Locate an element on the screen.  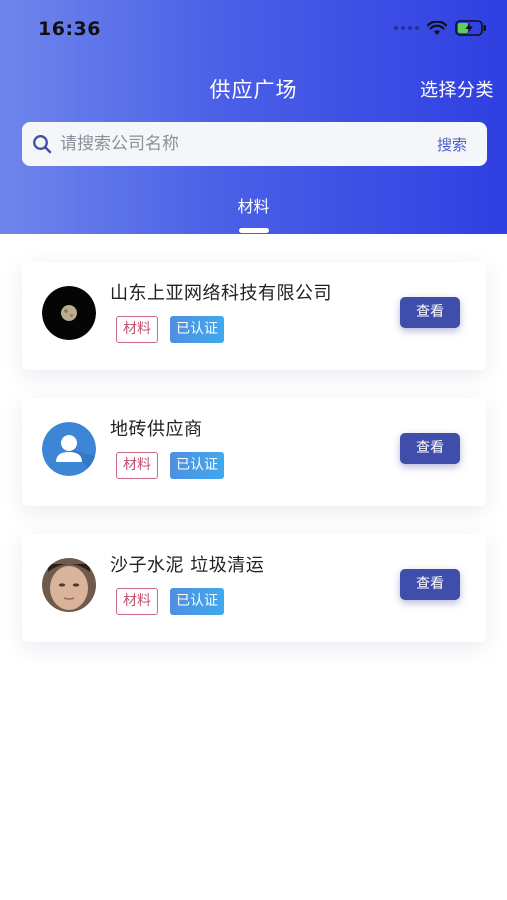
status-bar: 16:36 is located at coordinates (253, 30).